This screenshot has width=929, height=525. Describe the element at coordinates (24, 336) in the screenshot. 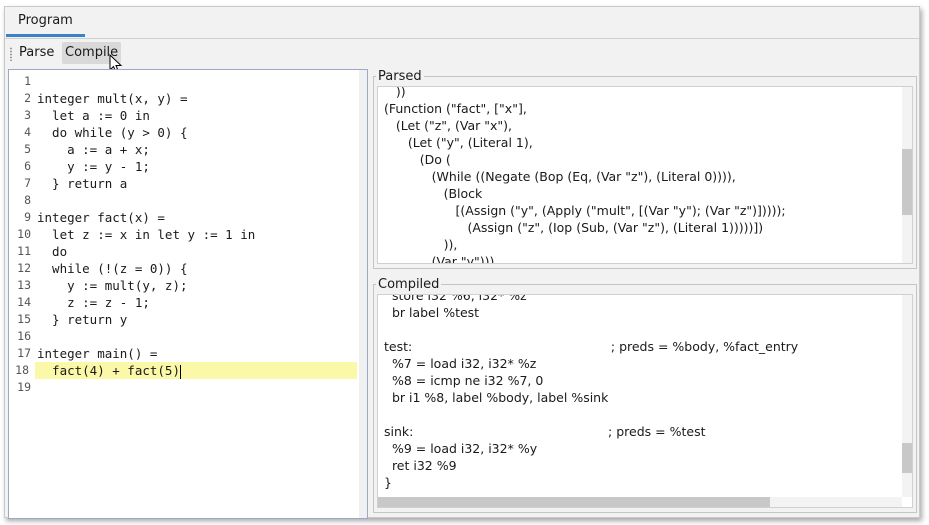

I see `line-number: 16` at that location.